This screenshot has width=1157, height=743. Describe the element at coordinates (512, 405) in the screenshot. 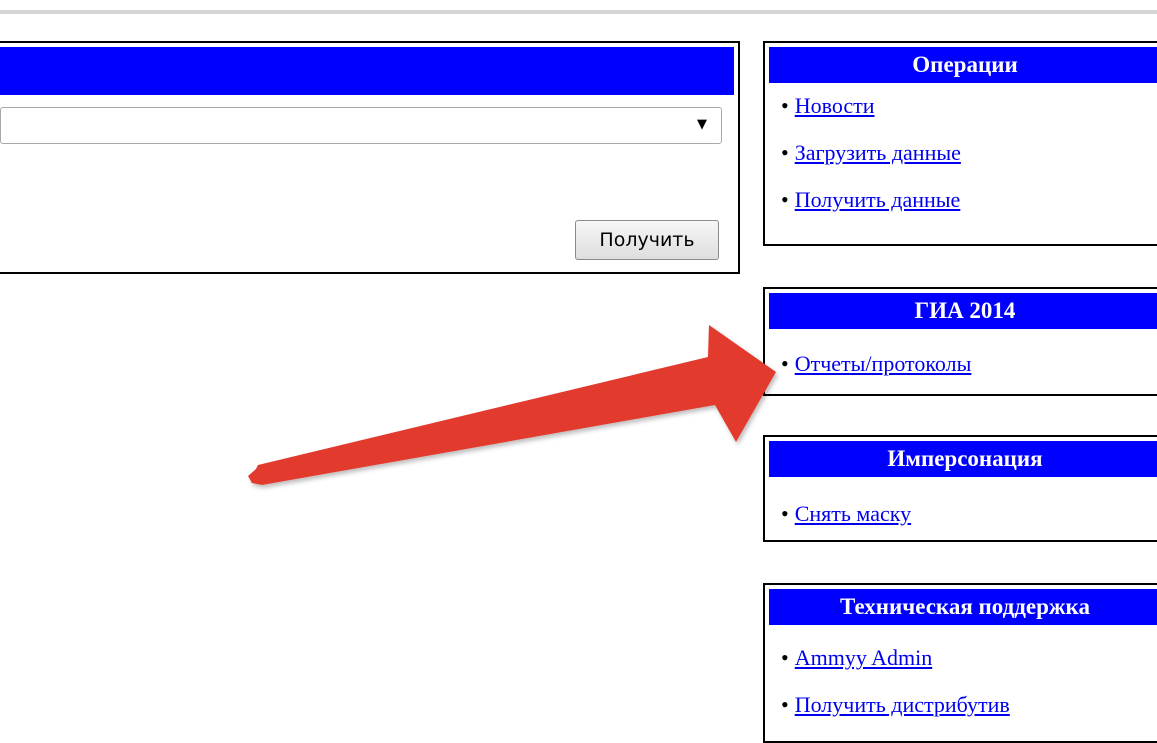

I see `red-arrow-icon` at that location.